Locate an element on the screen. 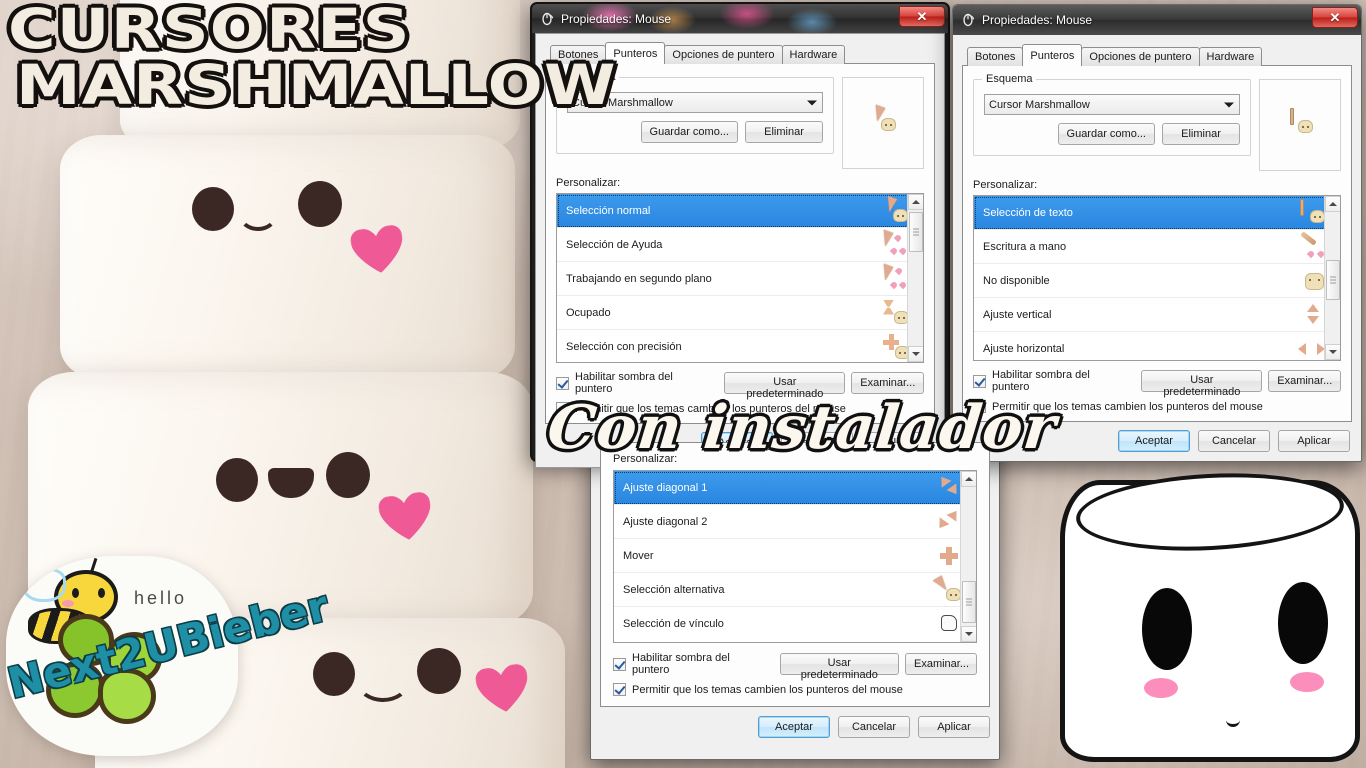 This screenshot has width=1366, height=768. list-item: Selección de Ayuda is located at coordinates (740, 245).